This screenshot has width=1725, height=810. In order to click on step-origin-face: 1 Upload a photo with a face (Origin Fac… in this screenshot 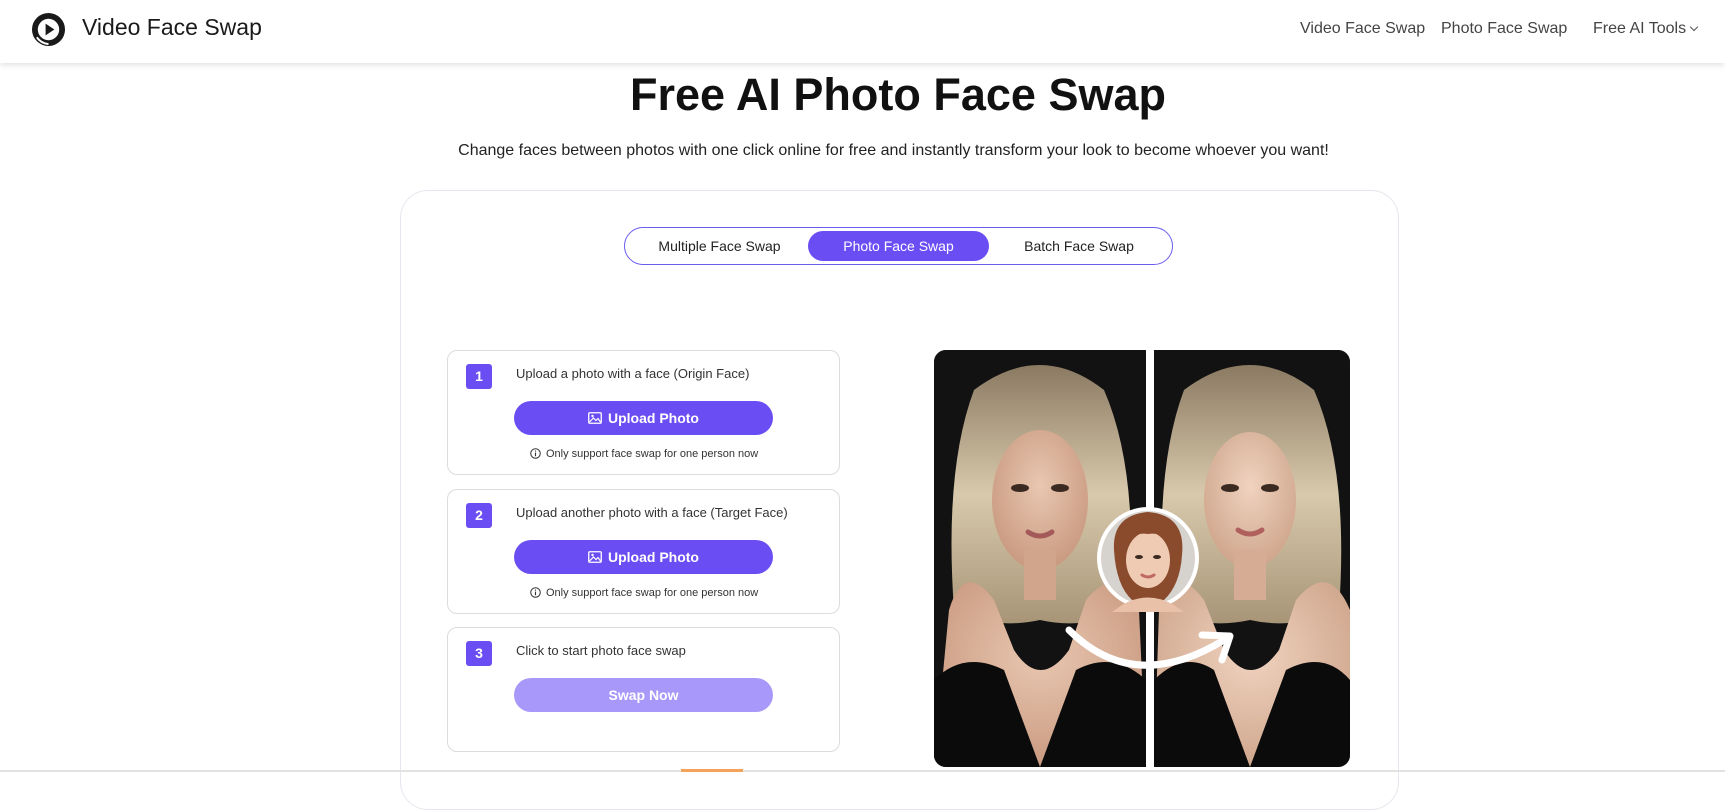, I will do `click(643, 412)`.